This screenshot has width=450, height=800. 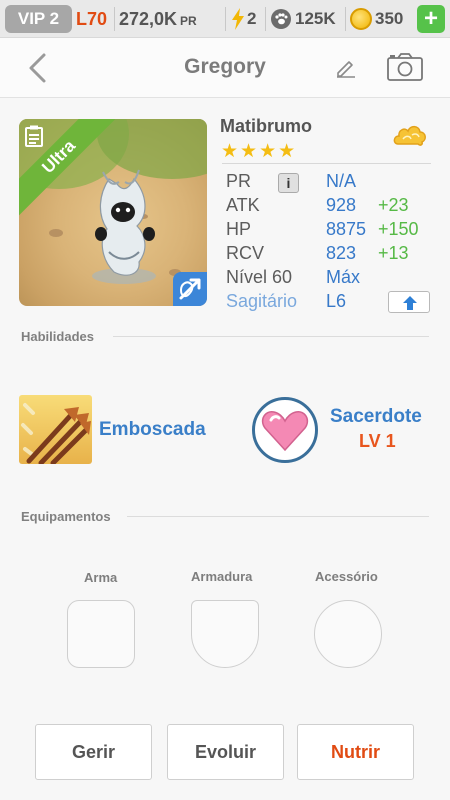 What do you see at coordinates (243, 205) in the screenshot?
I see `stat-atk-label: ATK` at bounding box center [243, 205].